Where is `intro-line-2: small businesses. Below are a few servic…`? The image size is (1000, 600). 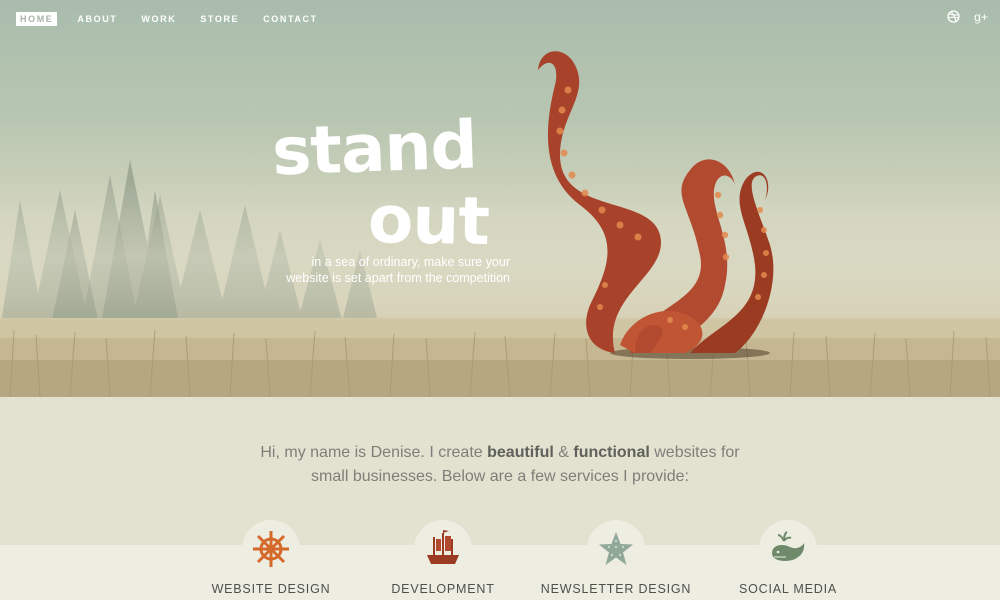
intro-line-2: small businesses. Below are a few servic… is located at coordinates (500, 476).